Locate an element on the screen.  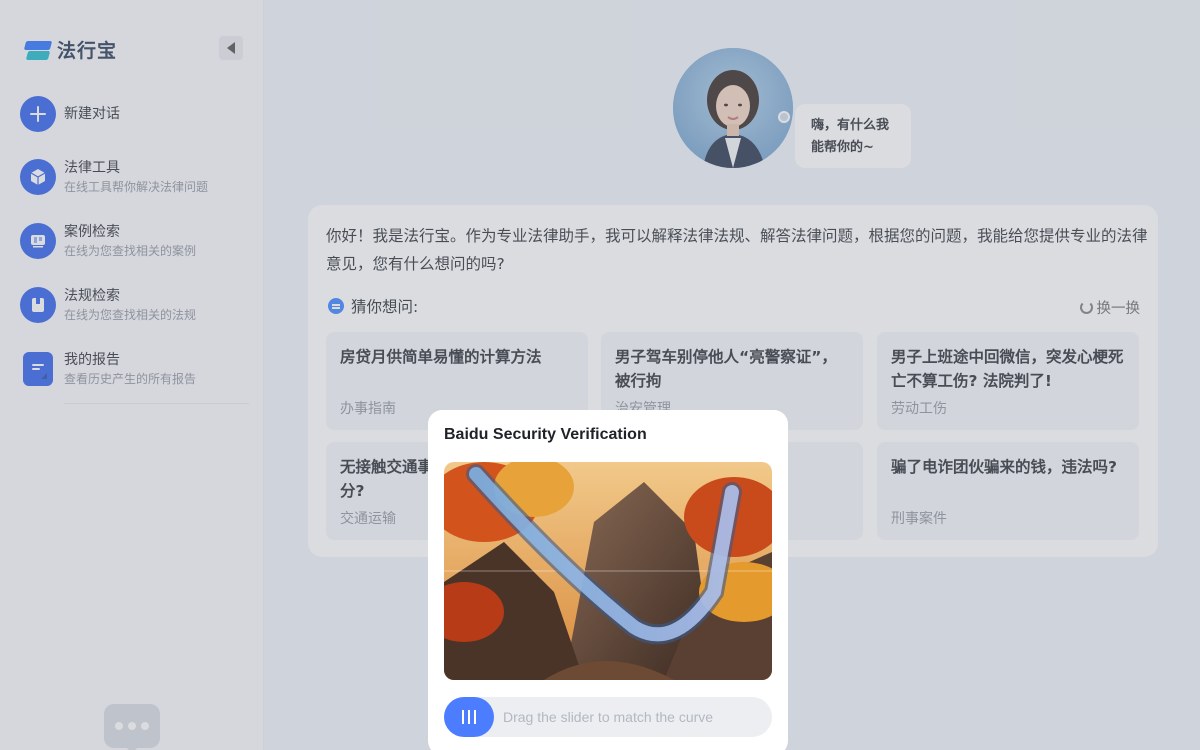
slider-hint: Drag the slider to match the curve is located at coordinates (608, 717).